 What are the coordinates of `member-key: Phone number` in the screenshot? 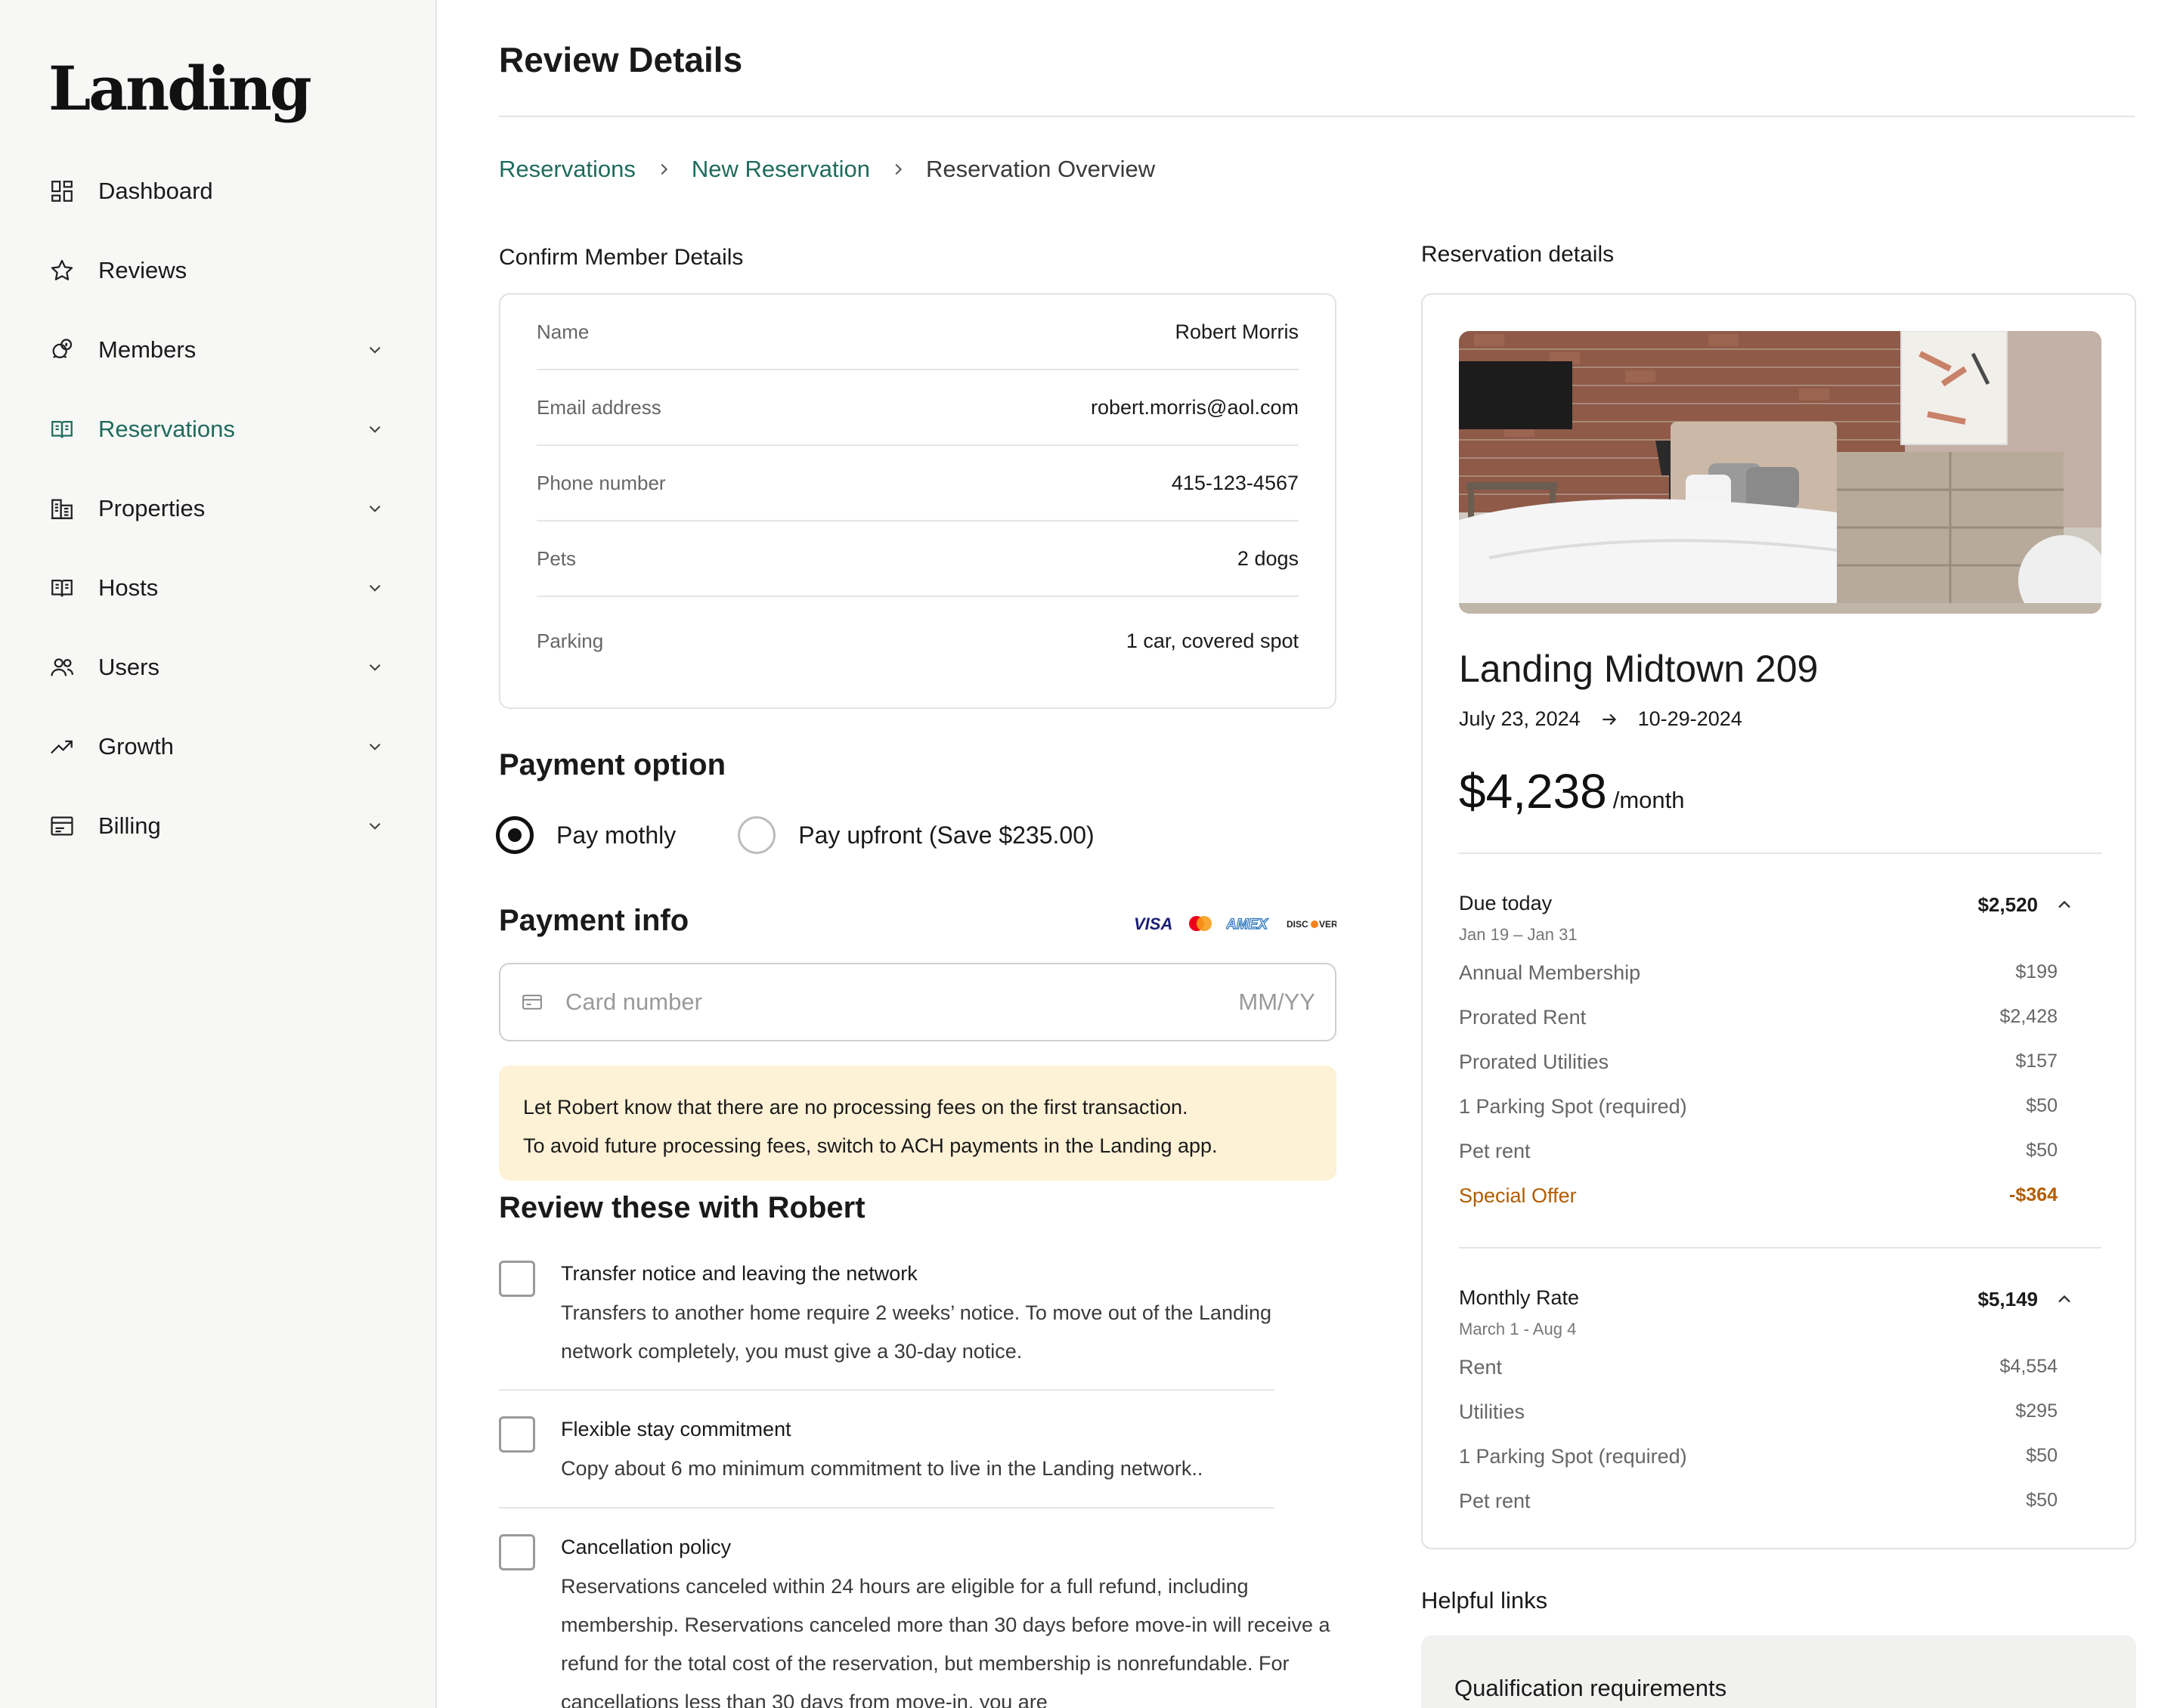 It's located at (601, 482).